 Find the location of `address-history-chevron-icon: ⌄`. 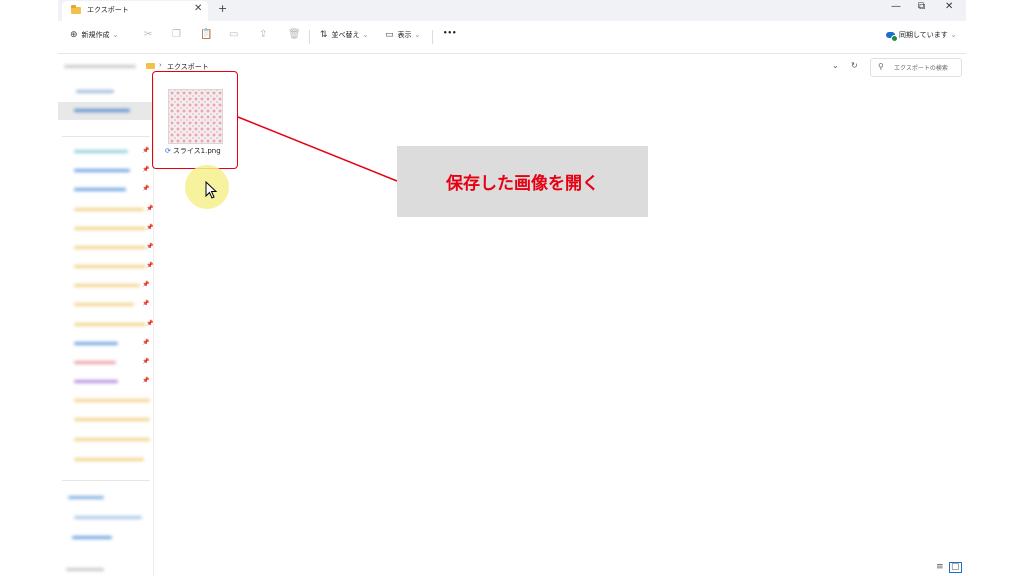

address-history-chevron-icon: ⌄ is located at coordinates (835, 65).